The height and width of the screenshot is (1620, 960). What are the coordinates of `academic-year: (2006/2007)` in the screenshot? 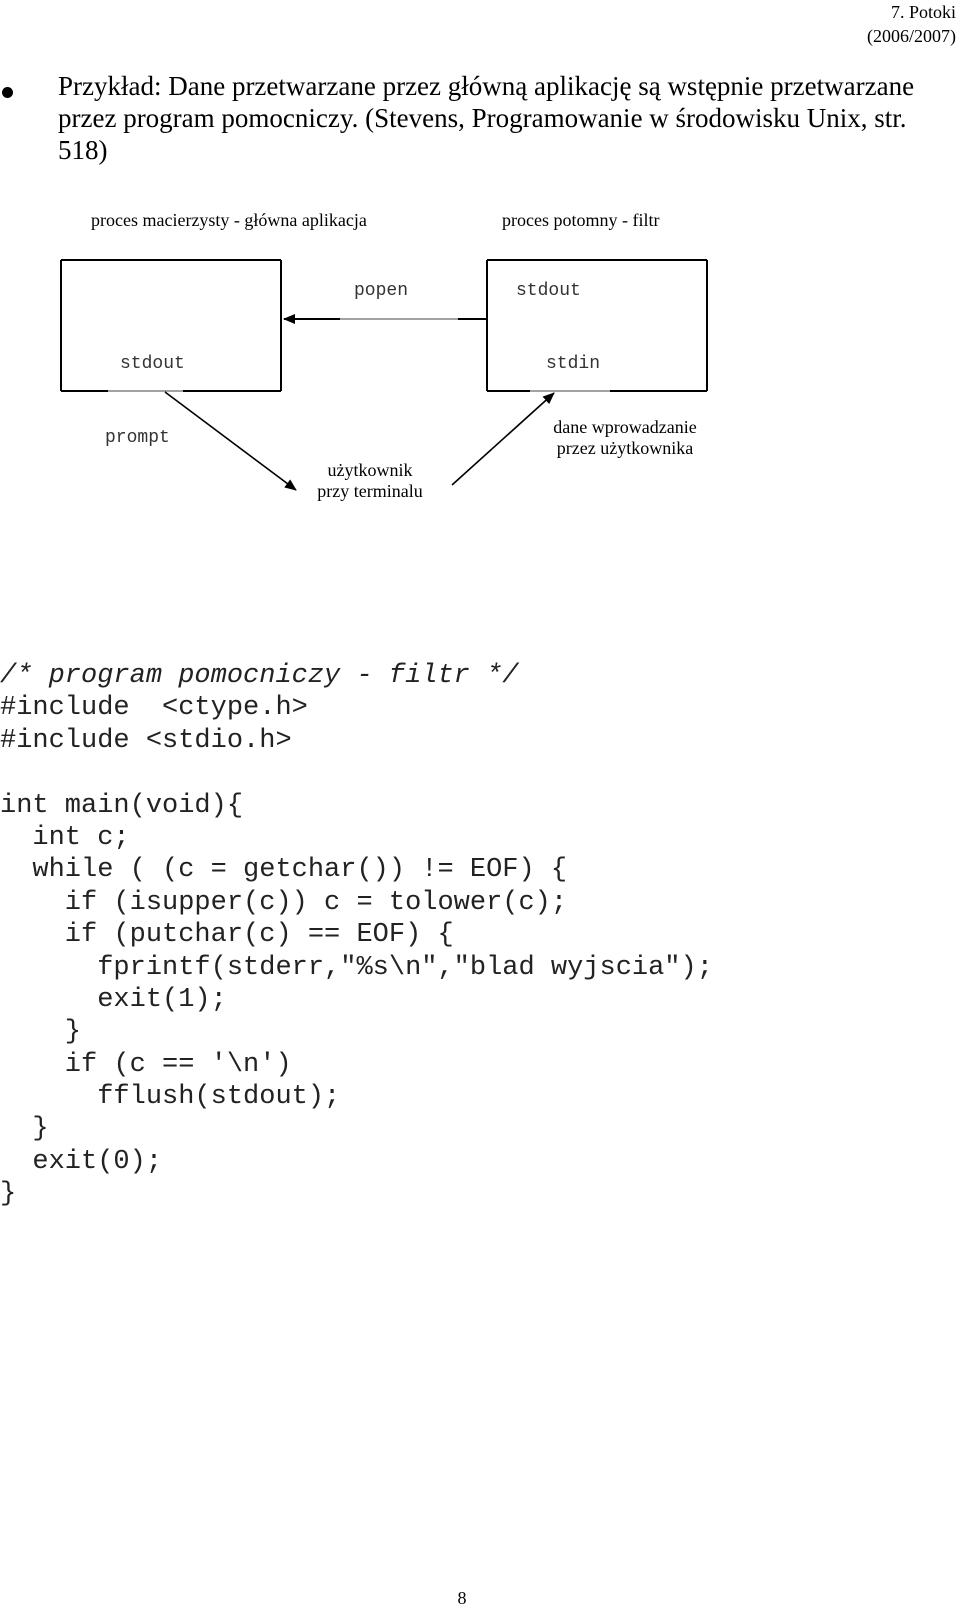 It's located at (911, 36).